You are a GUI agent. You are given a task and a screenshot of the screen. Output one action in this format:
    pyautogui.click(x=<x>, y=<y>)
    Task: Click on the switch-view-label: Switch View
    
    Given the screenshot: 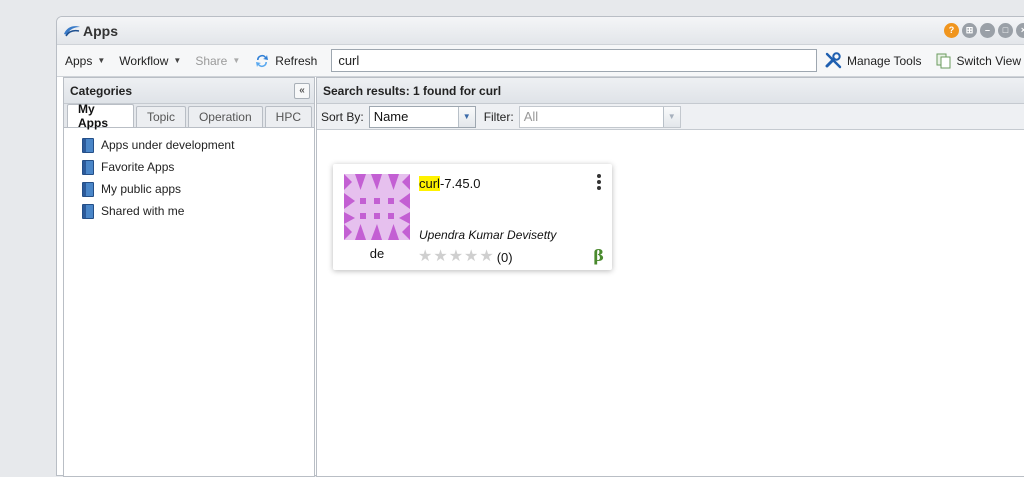 What is the action you would take?
    pyautogui.click(x=988, y=60)
    